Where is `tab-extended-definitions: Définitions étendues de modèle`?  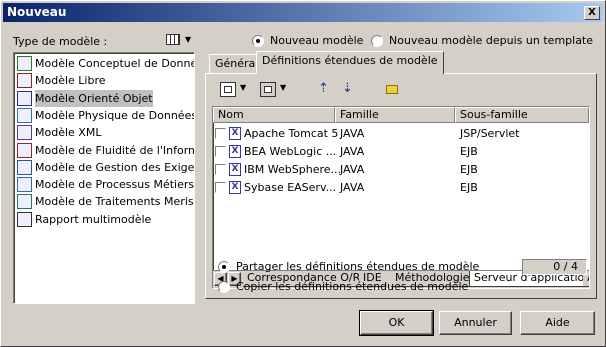
tab-extended-definitions: Définitions étendues de modèle is located at coordinates (350, 62).